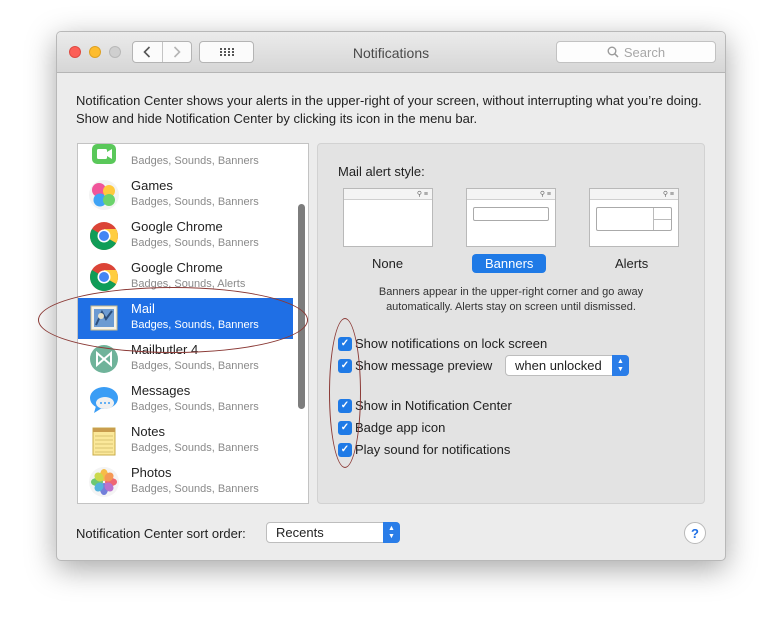  I want to click on search-placeholder: Search, so click(644, 52).